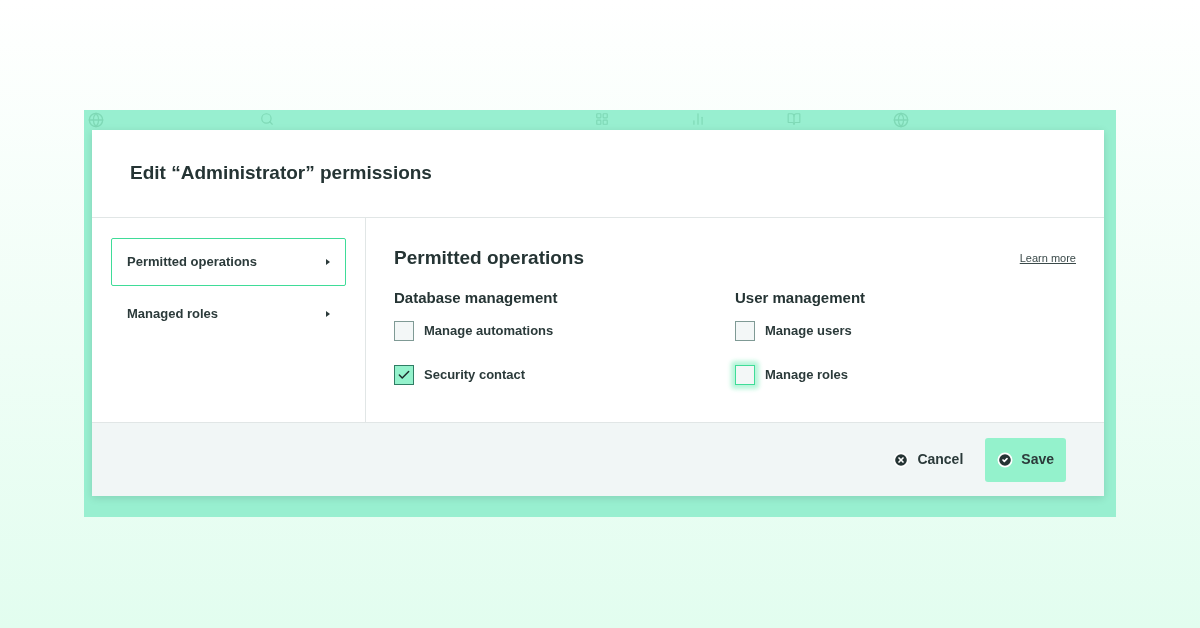  I want to click on learn-more-link: Learn more, so click(1047, 258).